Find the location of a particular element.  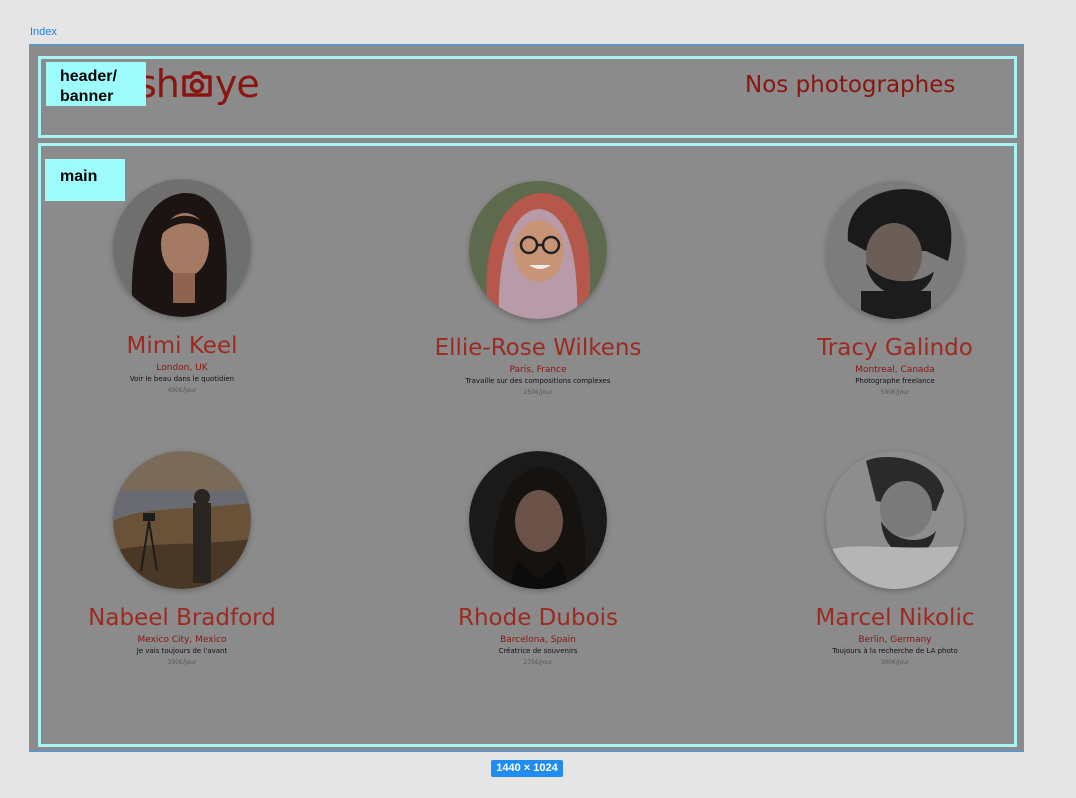

photographer-tagline: Voir le beau dans le quotidien is located at coordinates (182, 379).